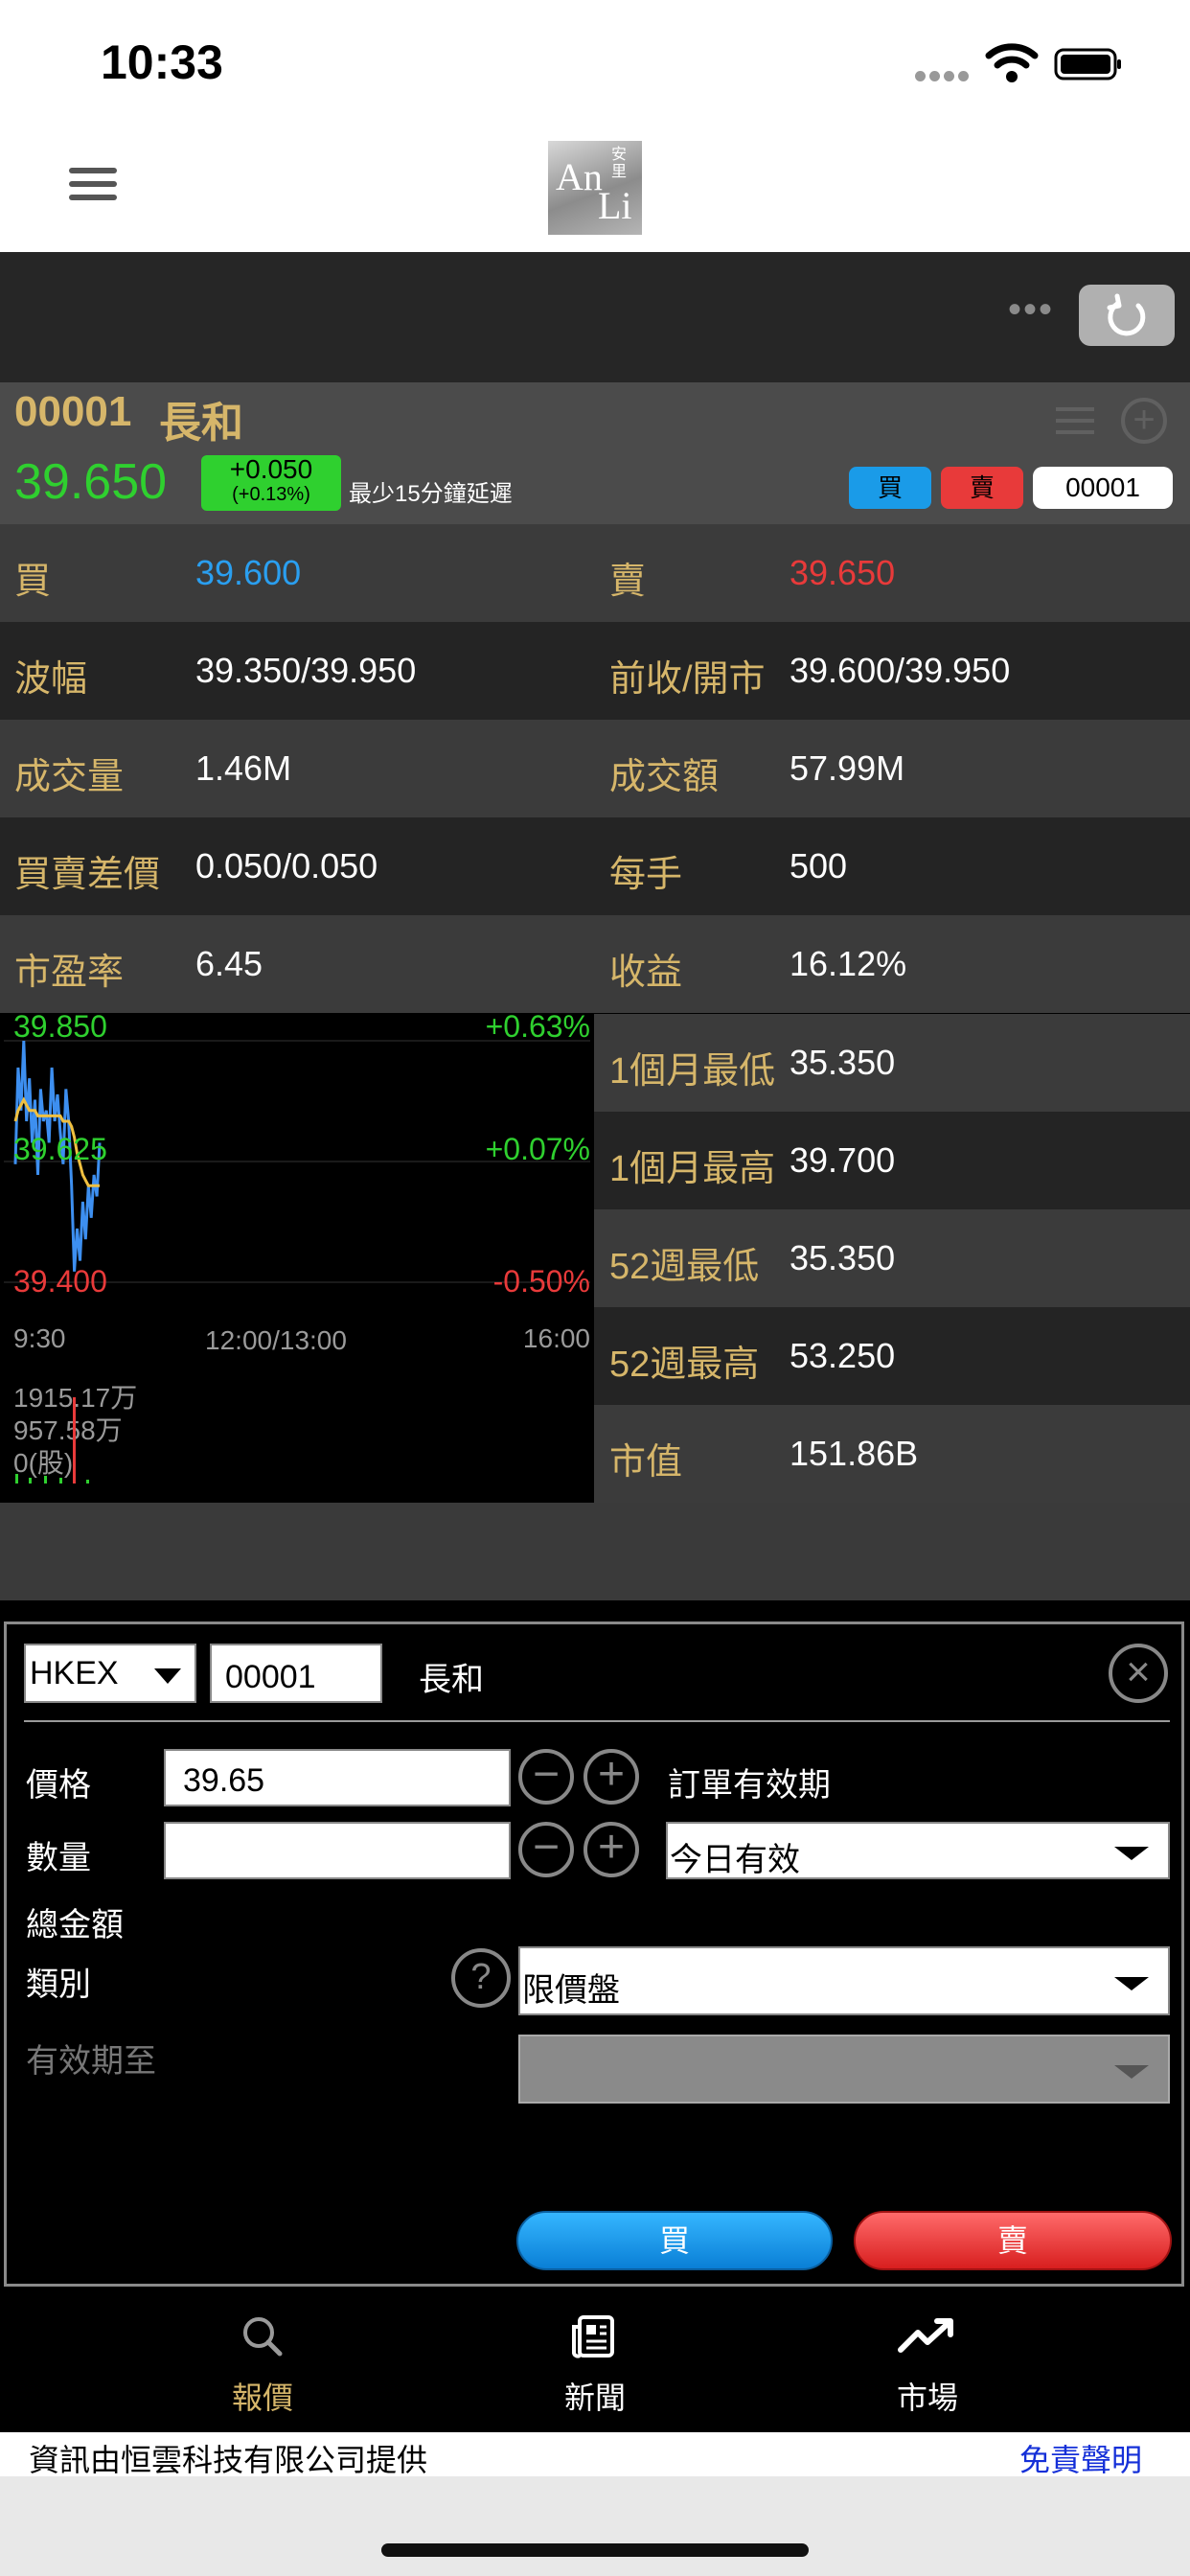 The width and height of the screenshot is (1190, 2576). I want to click on order-stock-name: 長和, so click(452, 1680).